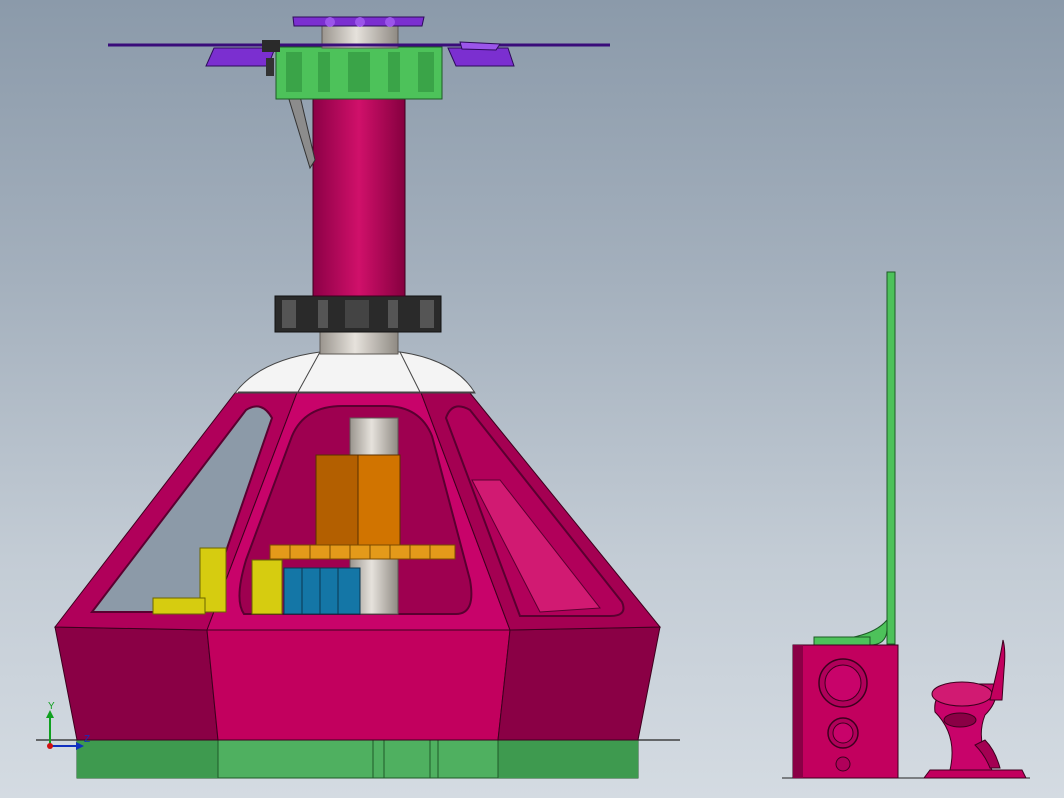 The image size is (1064, 798). What do you see at coordinates (358, 500) in the screenshot?
I see `orange-motor-block` at bounding box center [358, 500].